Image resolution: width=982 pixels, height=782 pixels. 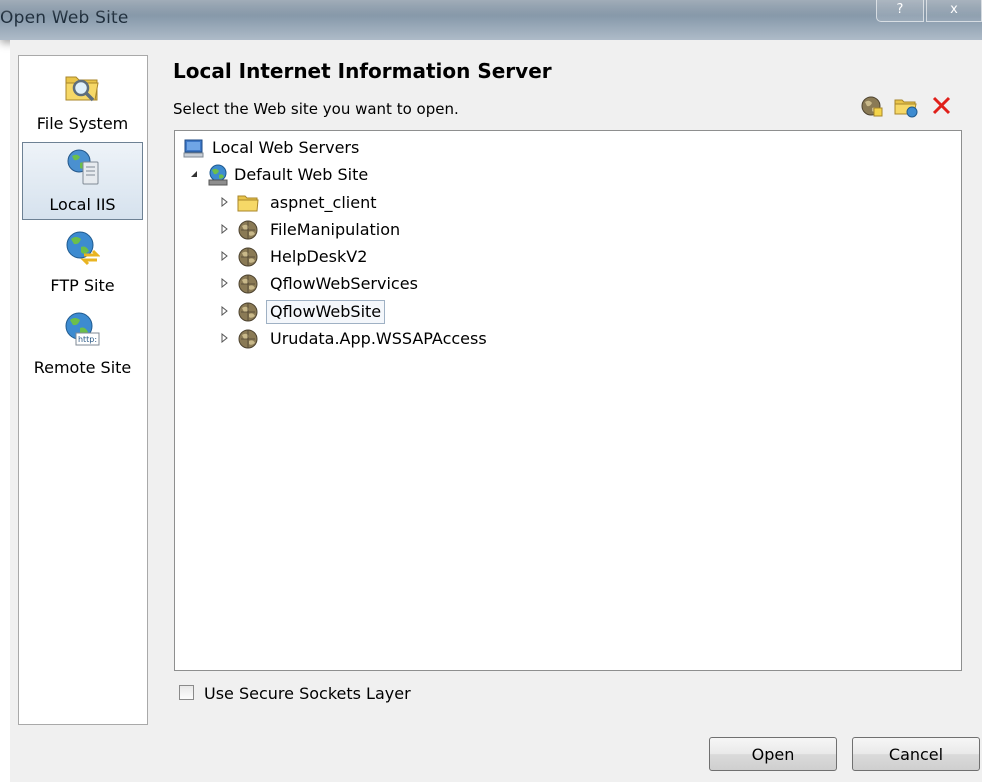 What do you see at coordinates (82, 285) in the screenshot?
I see `sidebar-item-label: FTP Site` at bounding box center [82, 285].